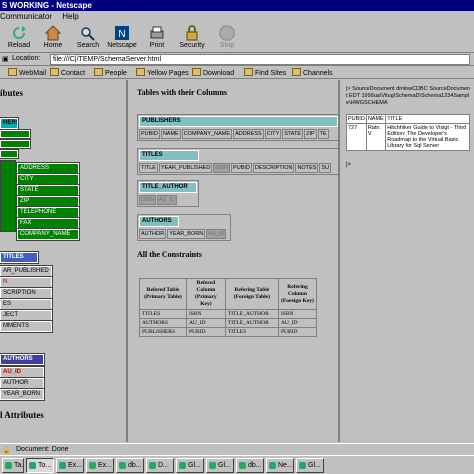 This screenshot has width=474, height=474. What do you see at coordinates (26, 271) in the screenshot?
I see `title-field-year-published: AR_PUBLISHED` at bounding box center [26, 271].